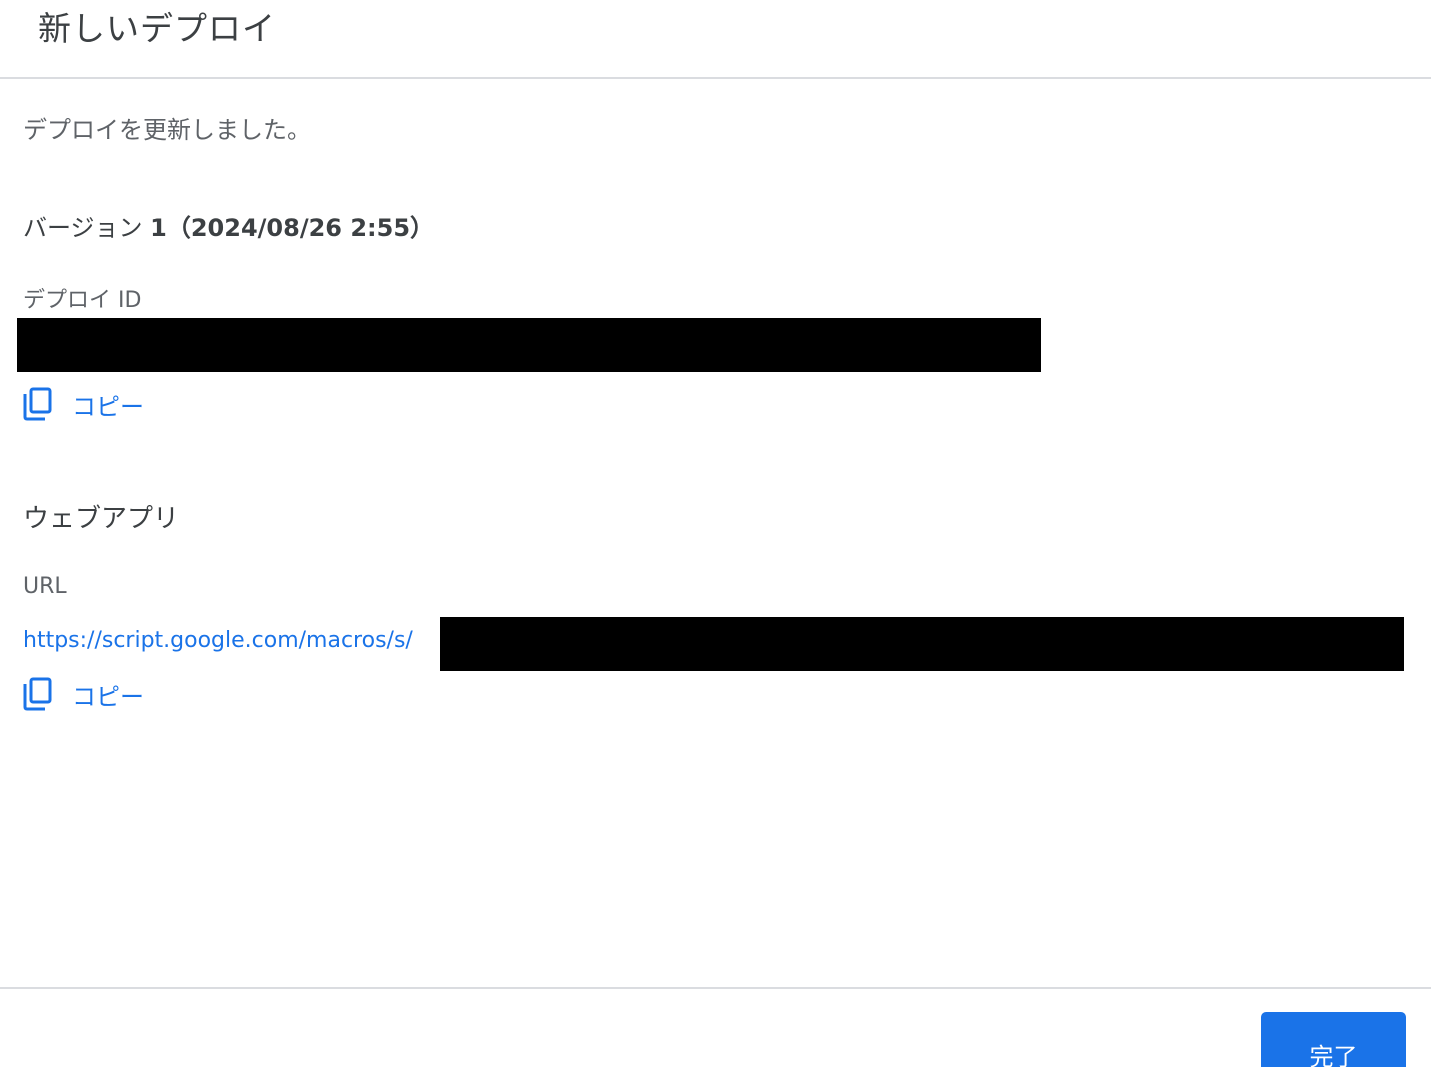  What do you see at coordinates (1333, 1039) in the screenshot?
I see `done-button: 完了` at bounding box center [1333, 1039].